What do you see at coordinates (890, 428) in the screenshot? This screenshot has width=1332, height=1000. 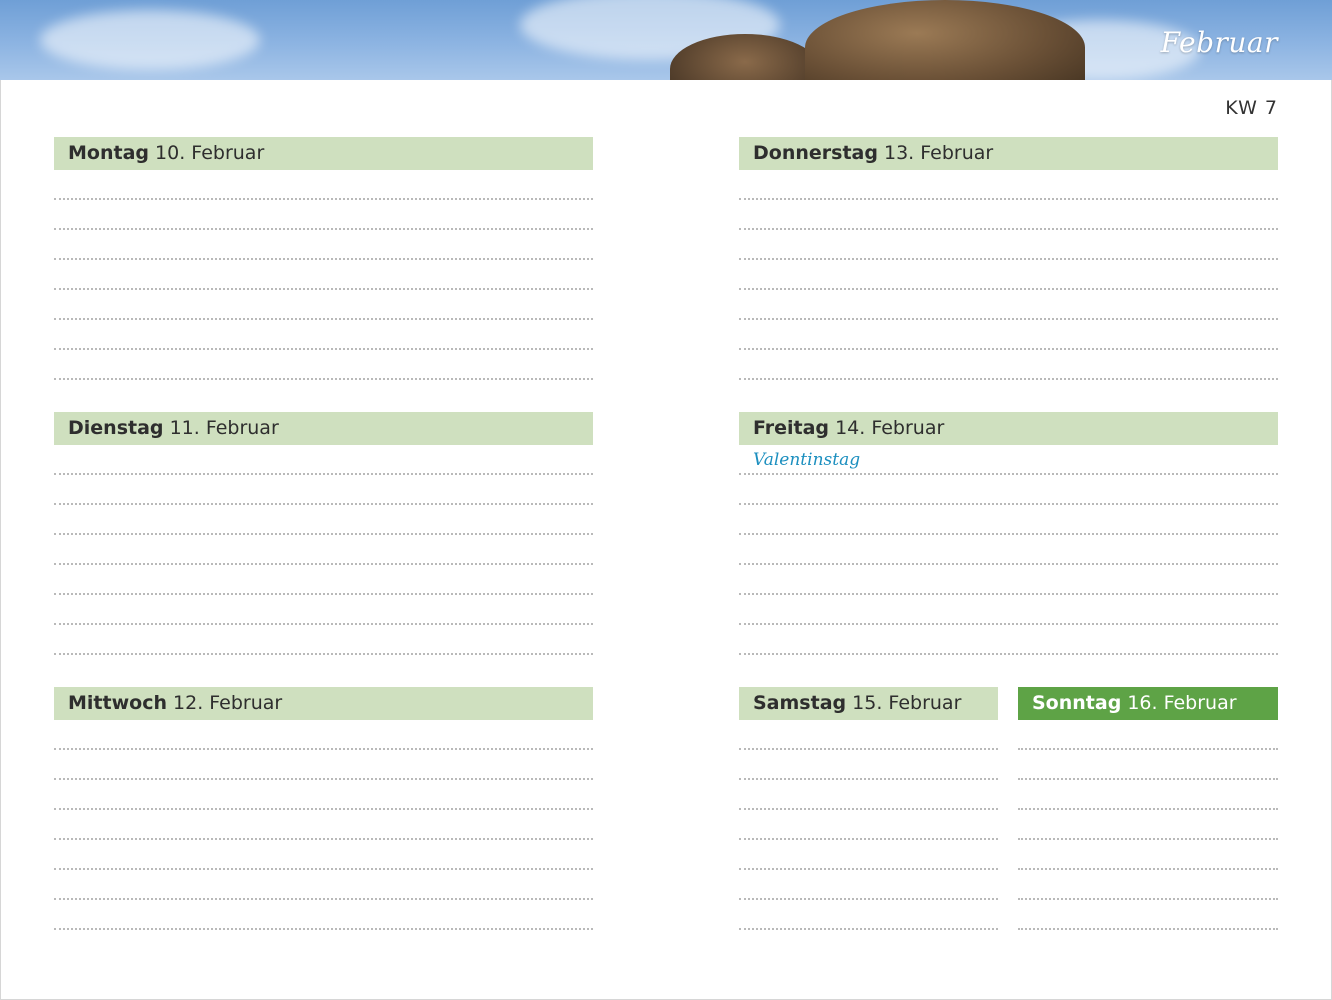 I see `day-date: 14. Februar` at bounding box center [890, 428].